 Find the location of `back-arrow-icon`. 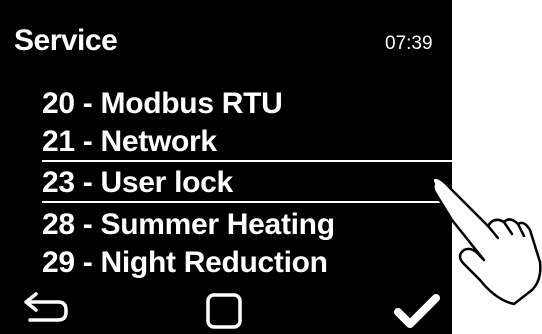

back-arrow-icon is located at coordinates (46, 308).